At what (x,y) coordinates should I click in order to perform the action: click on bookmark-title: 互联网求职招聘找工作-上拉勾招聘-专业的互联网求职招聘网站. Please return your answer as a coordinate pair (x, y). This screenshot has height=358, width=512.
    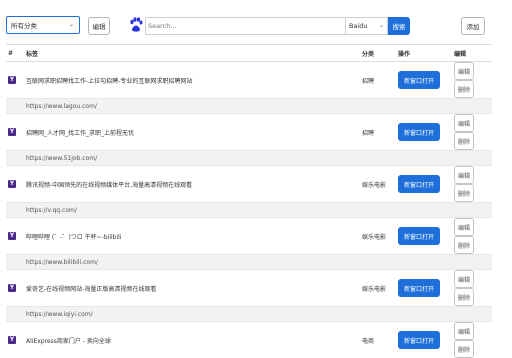
    Looking at the image, I should click on (192, 80).